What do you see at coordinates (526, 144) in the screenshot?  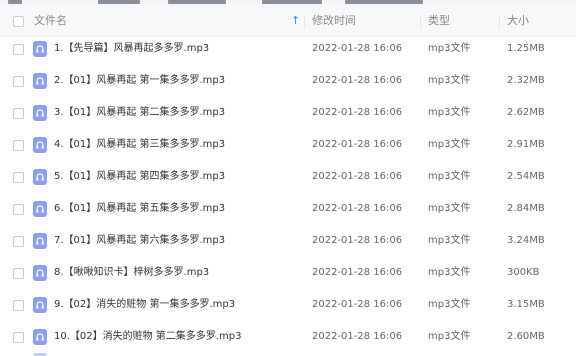 I see `file-size: 2.91MB` at bounding box center [526, 144].